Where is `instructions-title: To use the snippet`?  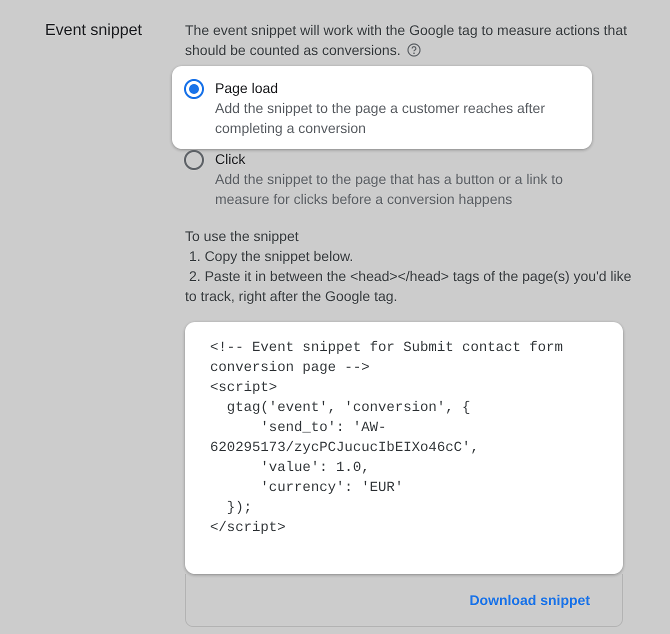
instructions-title: To use the snippet is located at coordinates (242, 236).